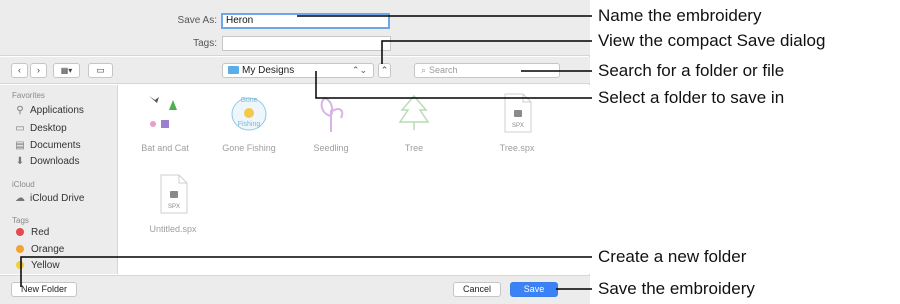 The image size is (900, 304). Describe the element at coordinates (486, 52) in the screenshot. I see `callout-line-compact` at that location.